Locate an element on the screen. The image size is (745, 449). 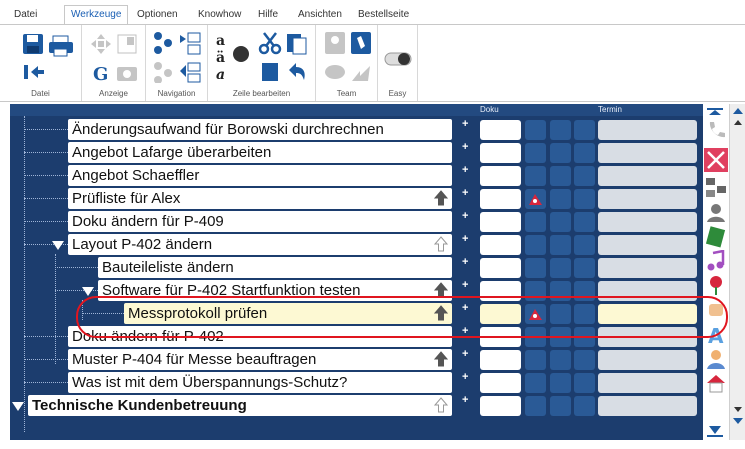
color-icon is located at coordinates (241, 54).